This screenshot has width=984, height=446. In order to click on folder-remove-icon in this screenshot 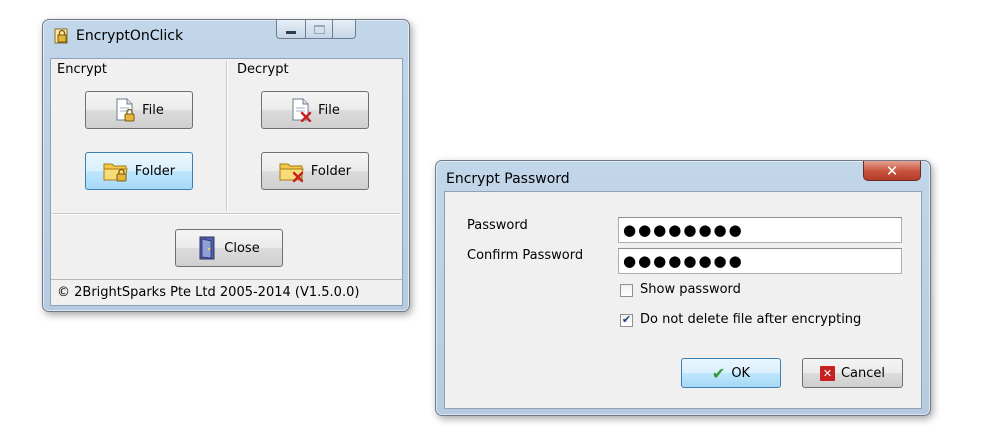, I will do `click(292, 171)`.